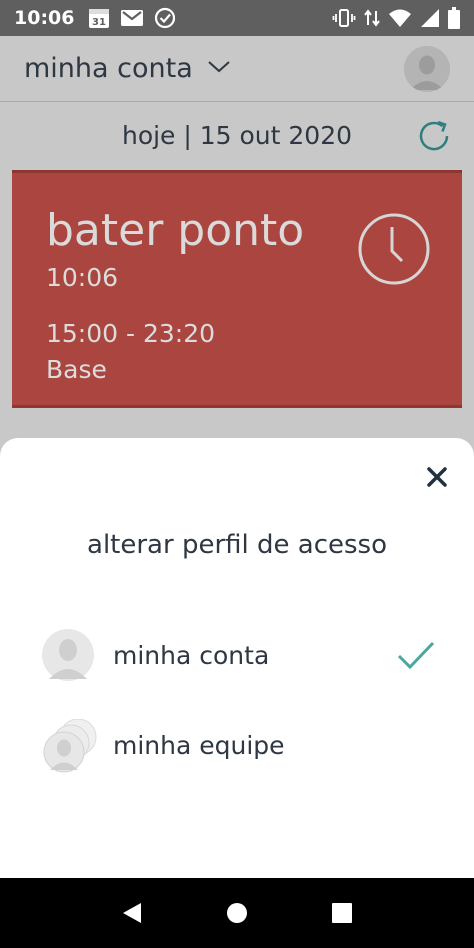 The height and width of the screenshot is (948, 474). I want to click on calendar-day: 31, so click(100, 22).